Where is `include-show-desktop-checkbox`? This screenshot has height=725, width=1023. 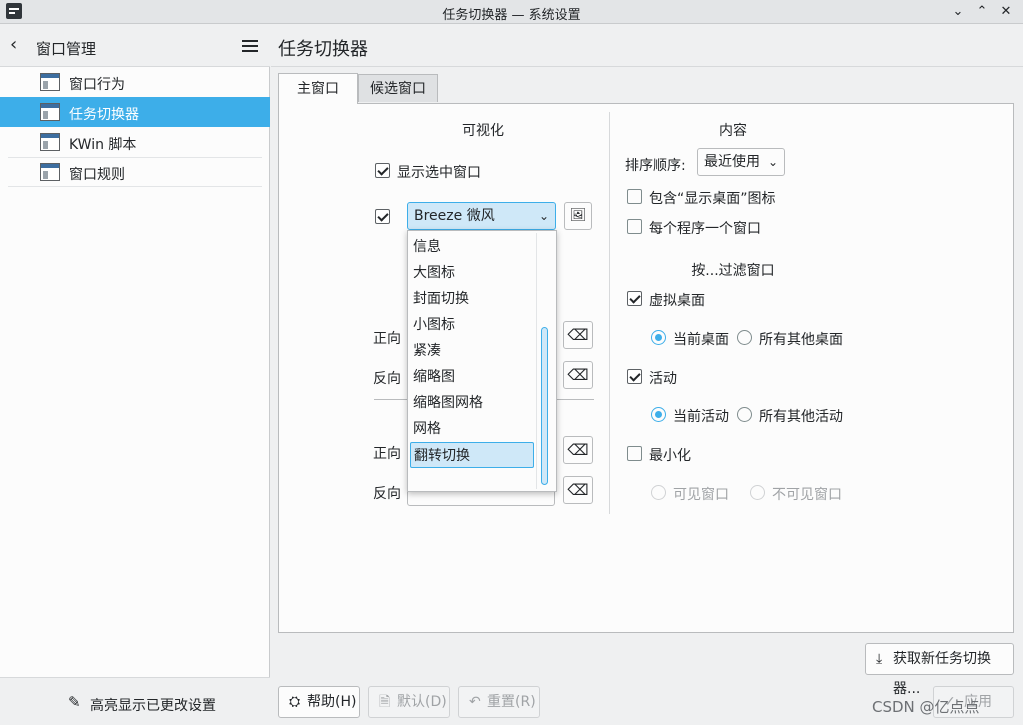 include-show-desktop-checkbox is located at coordinates (634, 196).